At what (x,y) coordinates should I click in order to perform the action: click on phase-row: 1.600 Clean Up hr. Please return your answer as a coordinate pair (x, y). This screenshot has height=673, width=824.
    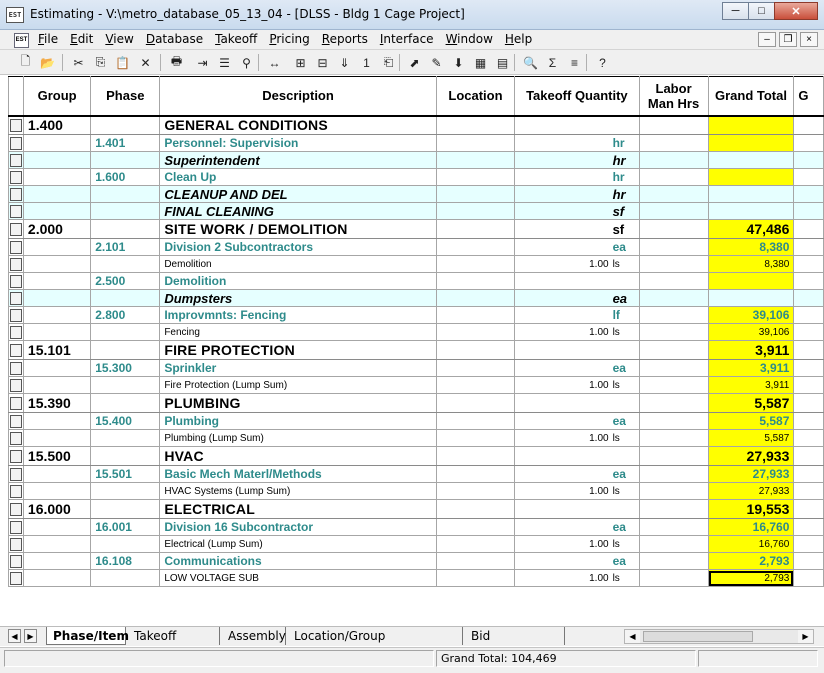
    Looking at the image, I should click on (416, 177).